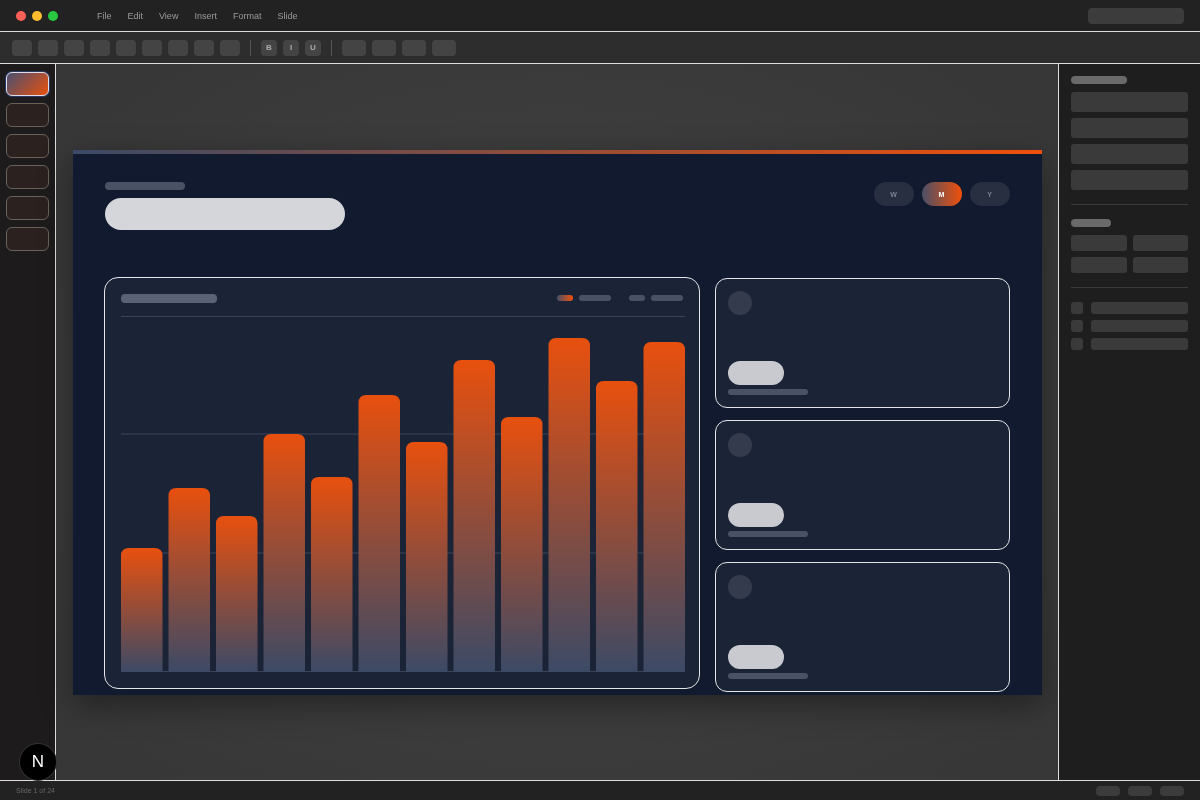 The width and height of the screenshot is (1200, 800). What do you see at coordinates (53, 15) in the screenshot?
I see `maximize-icon` at bounding box center [53, 15].